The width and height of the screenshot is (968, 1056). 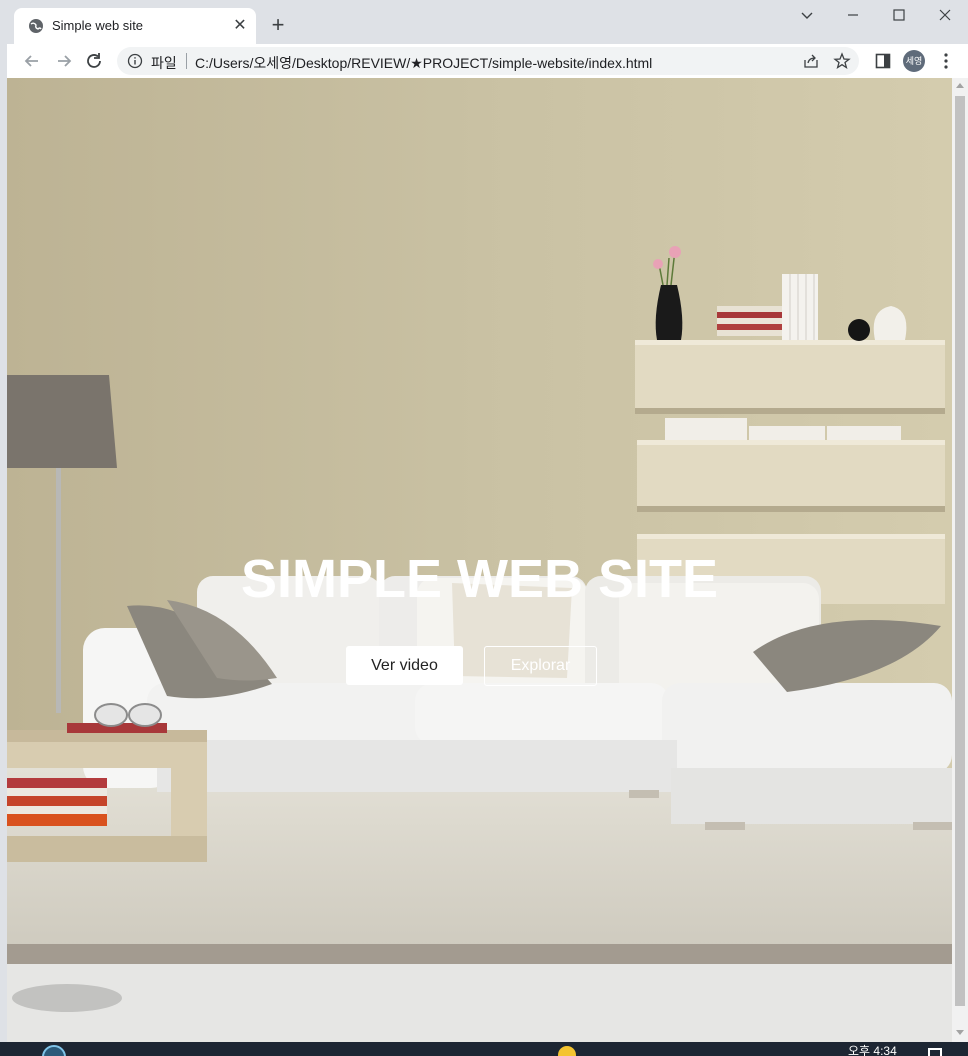 I want to click on back-arrow-icon, so click(x=32, y=61).